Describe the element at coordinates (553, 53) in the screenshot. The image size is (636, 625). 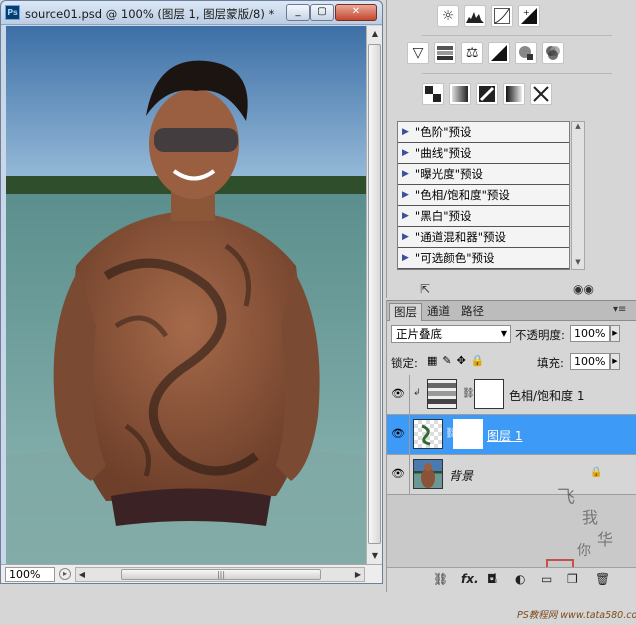
I see `channel-mixer-icon` at that location.